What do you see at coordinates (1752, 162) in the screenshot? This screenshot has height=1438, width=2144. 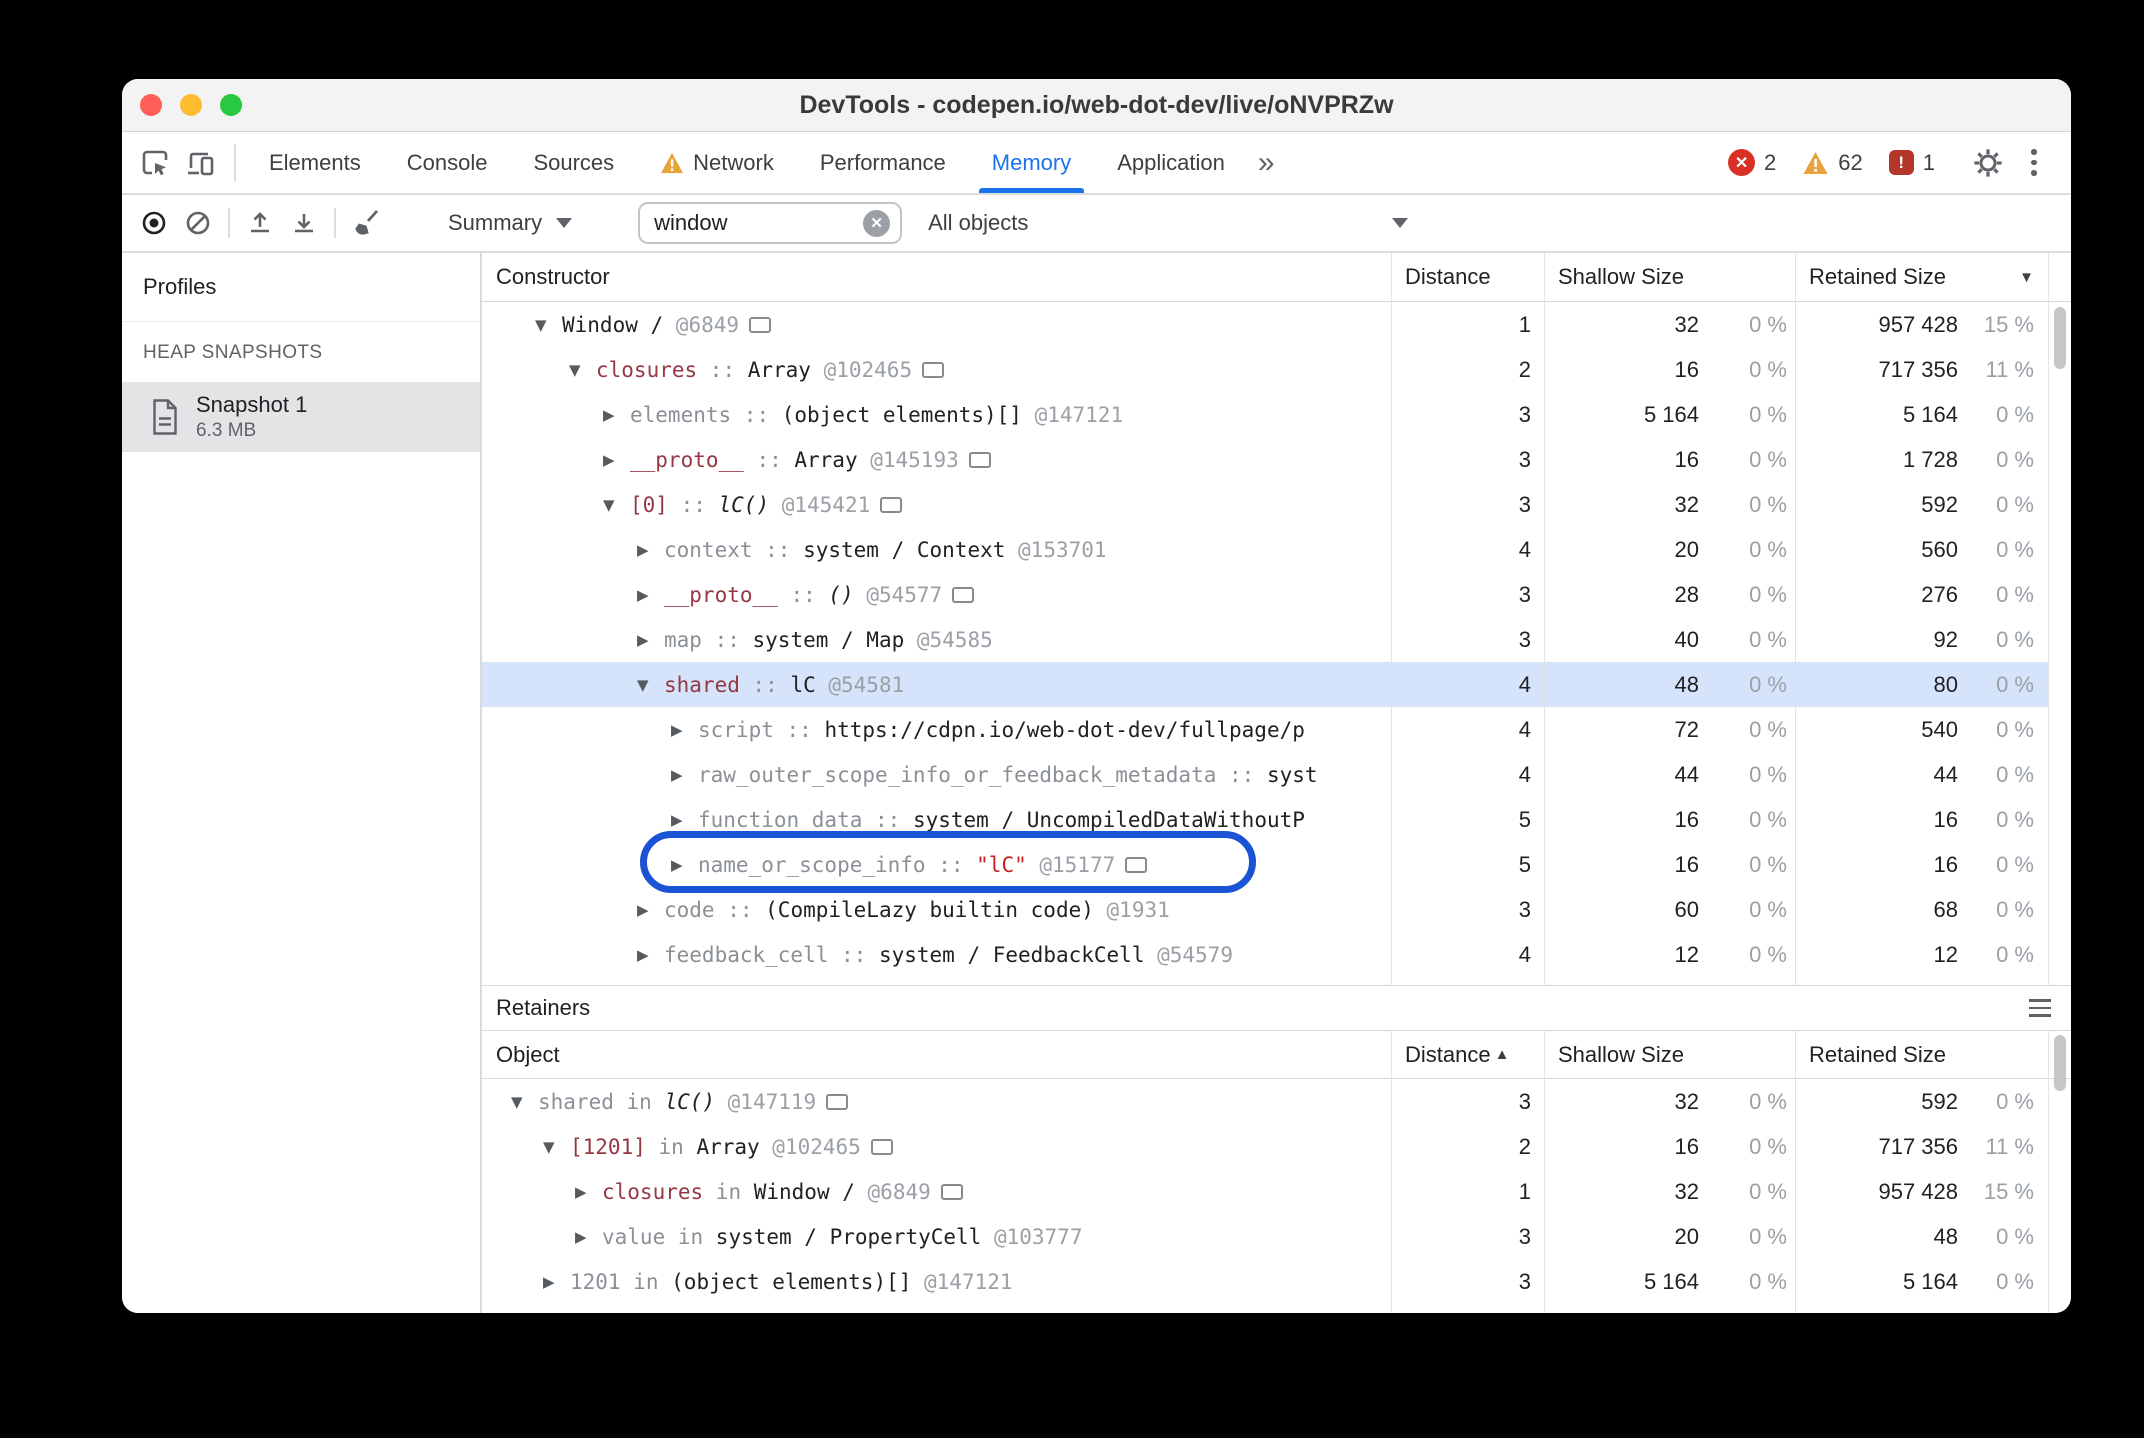 I see `error-badge: ✕ 2` at bounding box center [1752, 162].